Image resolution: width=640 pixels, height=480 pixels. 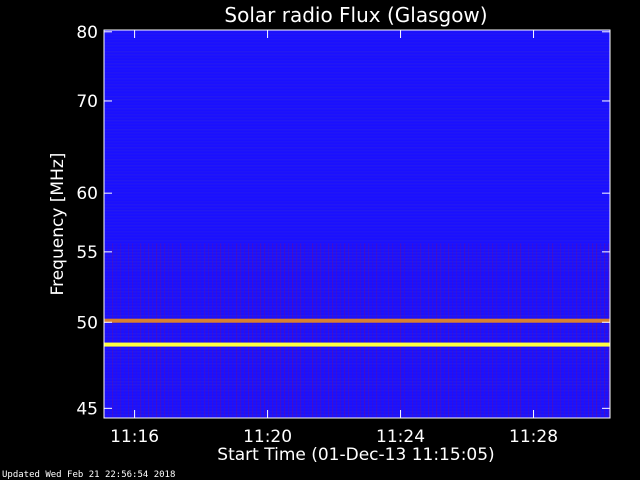 I want to click on y-tick-label: 50, so click(x=87, y=323).